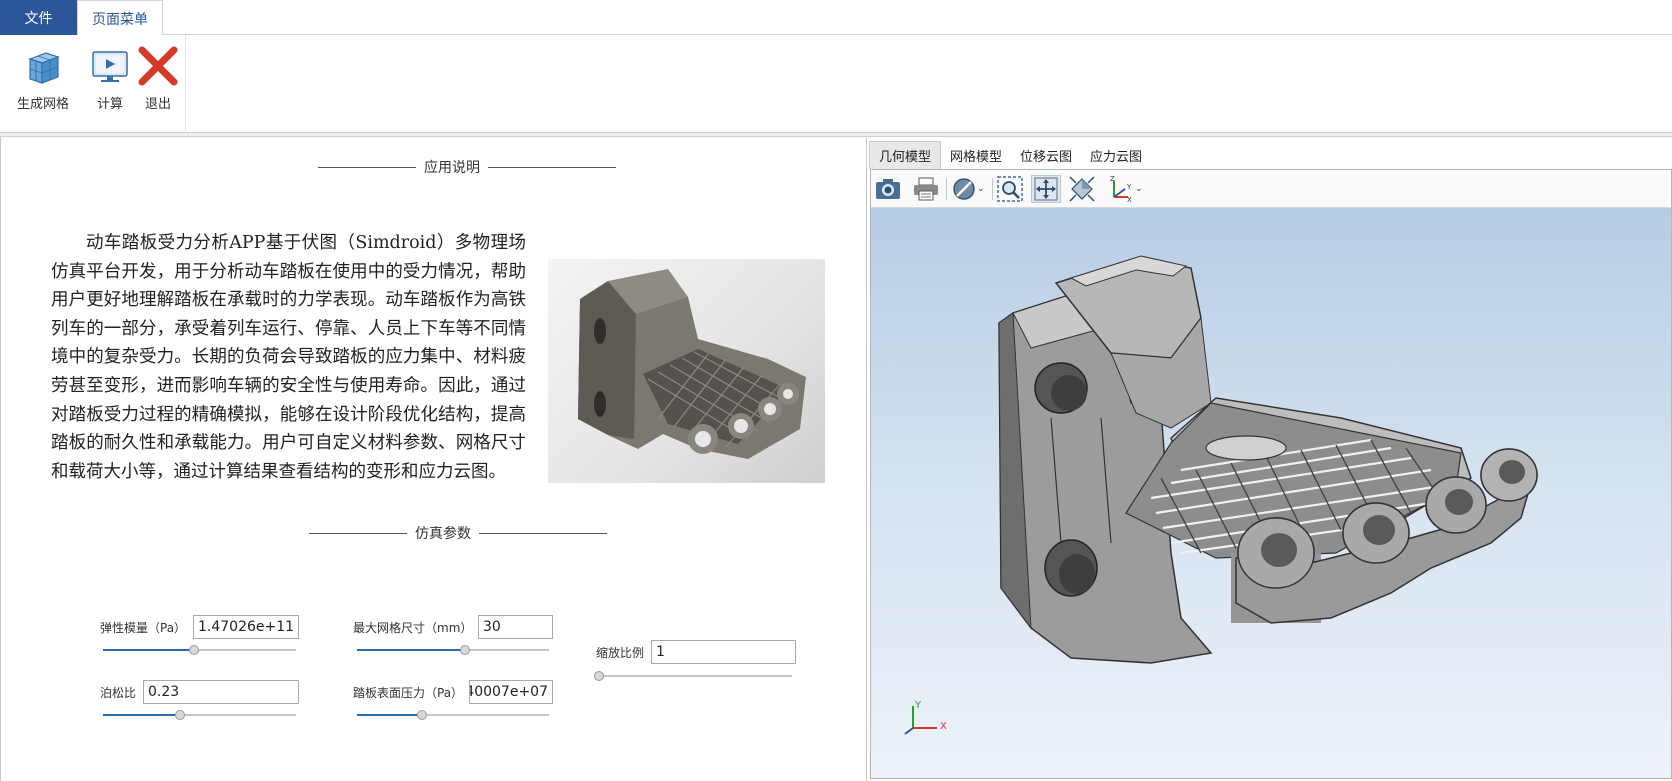 This screenshot has height=781, width=1672. Describe the element at coordinates (1116, 155) in the screenshot. I see `tab-stress-contour: 应力云图` at that location.